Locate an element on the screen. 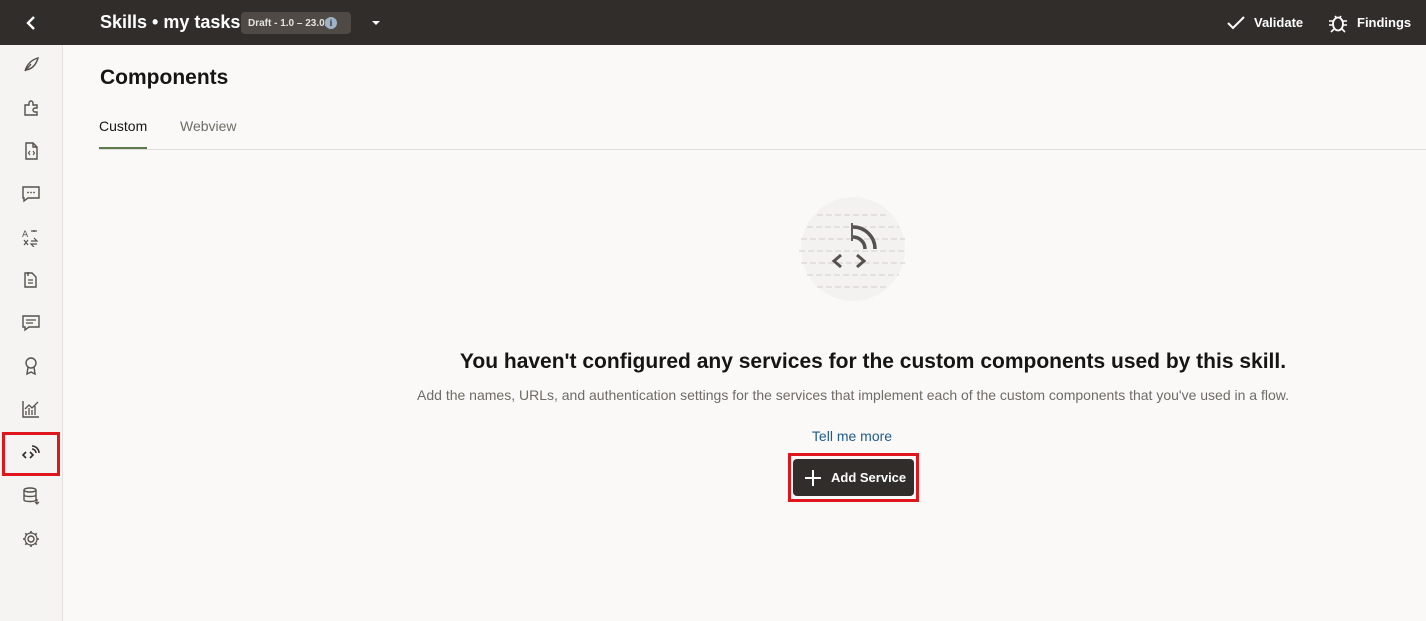 Image resolution: width=1426 pixels, height=621 pixels. nav-item-messages is located at coordinates (31, 194).